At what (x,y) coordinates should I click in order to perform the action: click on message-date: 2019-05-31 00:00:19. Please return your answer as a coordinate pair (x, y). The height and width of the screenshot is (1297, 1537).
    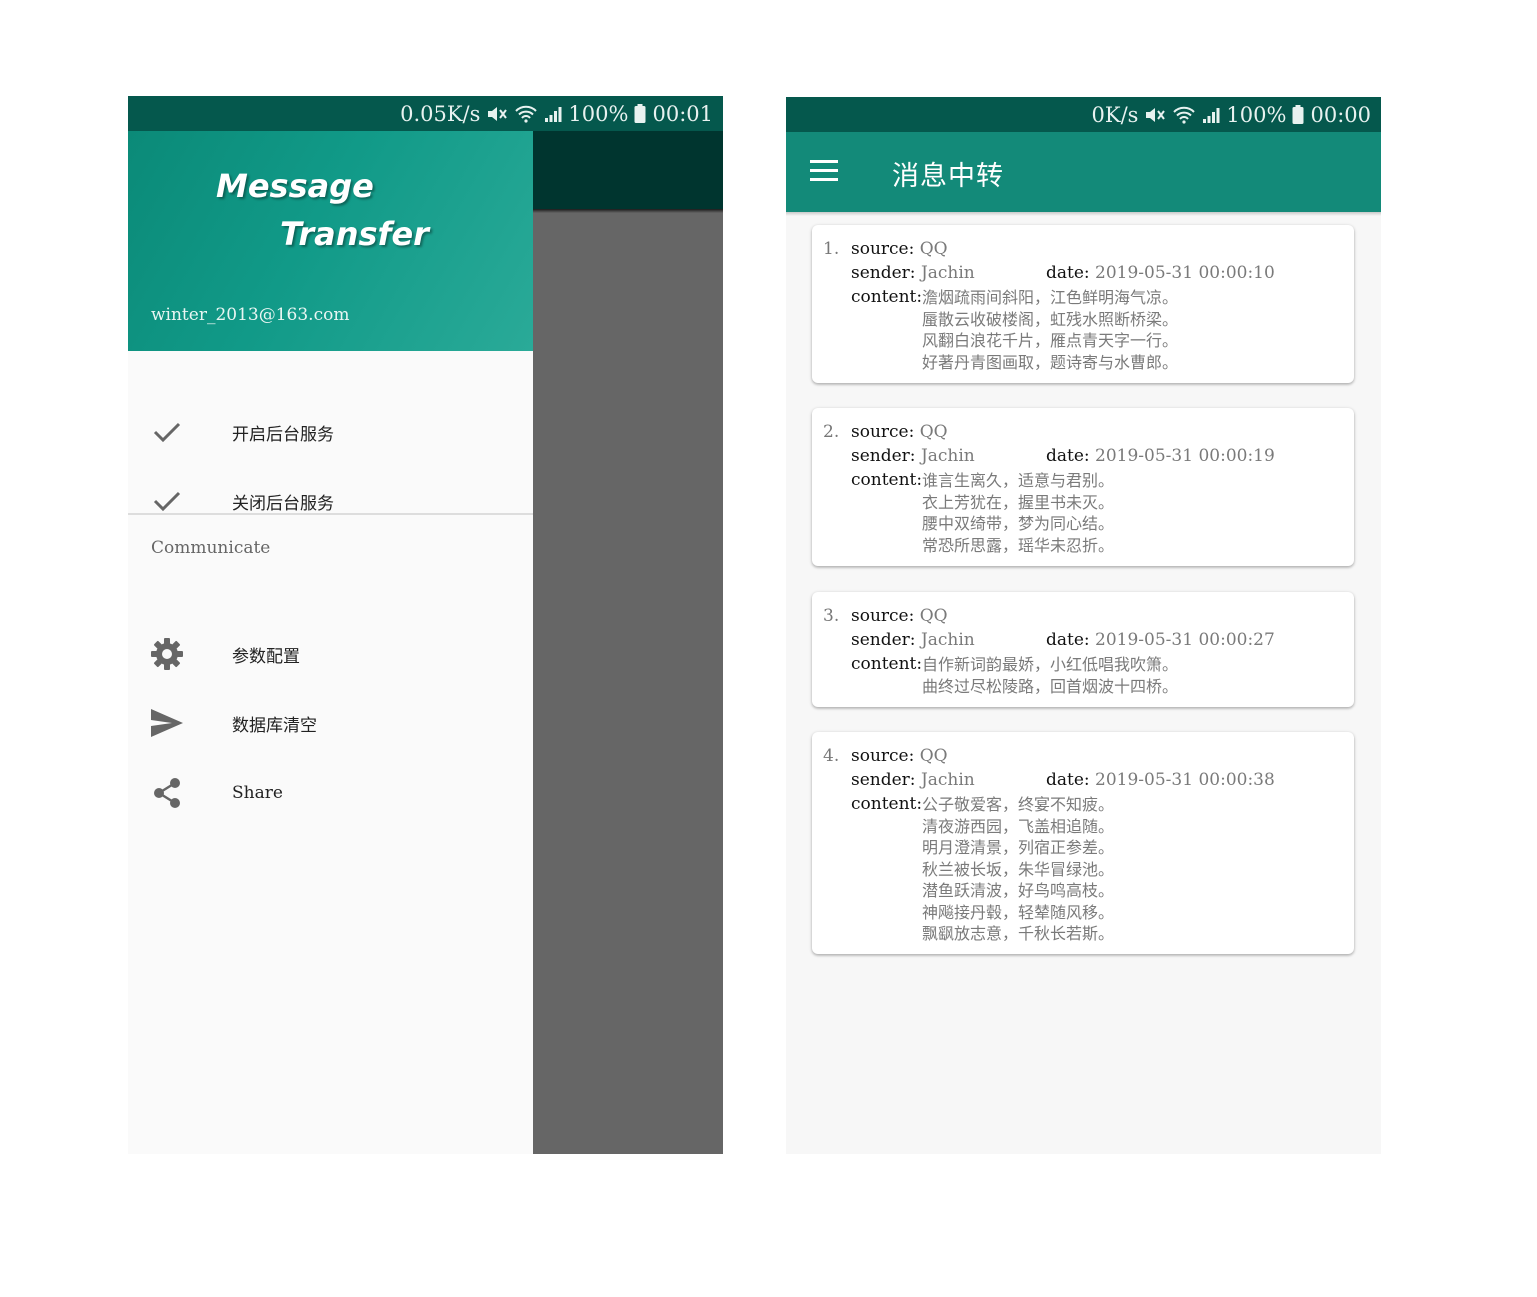
    Looking at the image, I should click on (1185, 456).